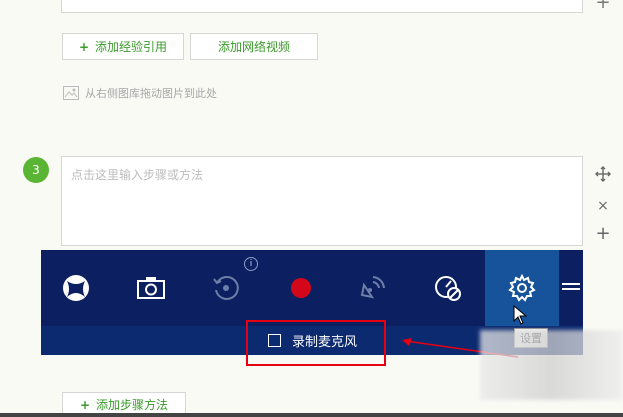 The width and height of the screenshot is (623, 417). I want to click on recent-record-icon, so click(226, 288).